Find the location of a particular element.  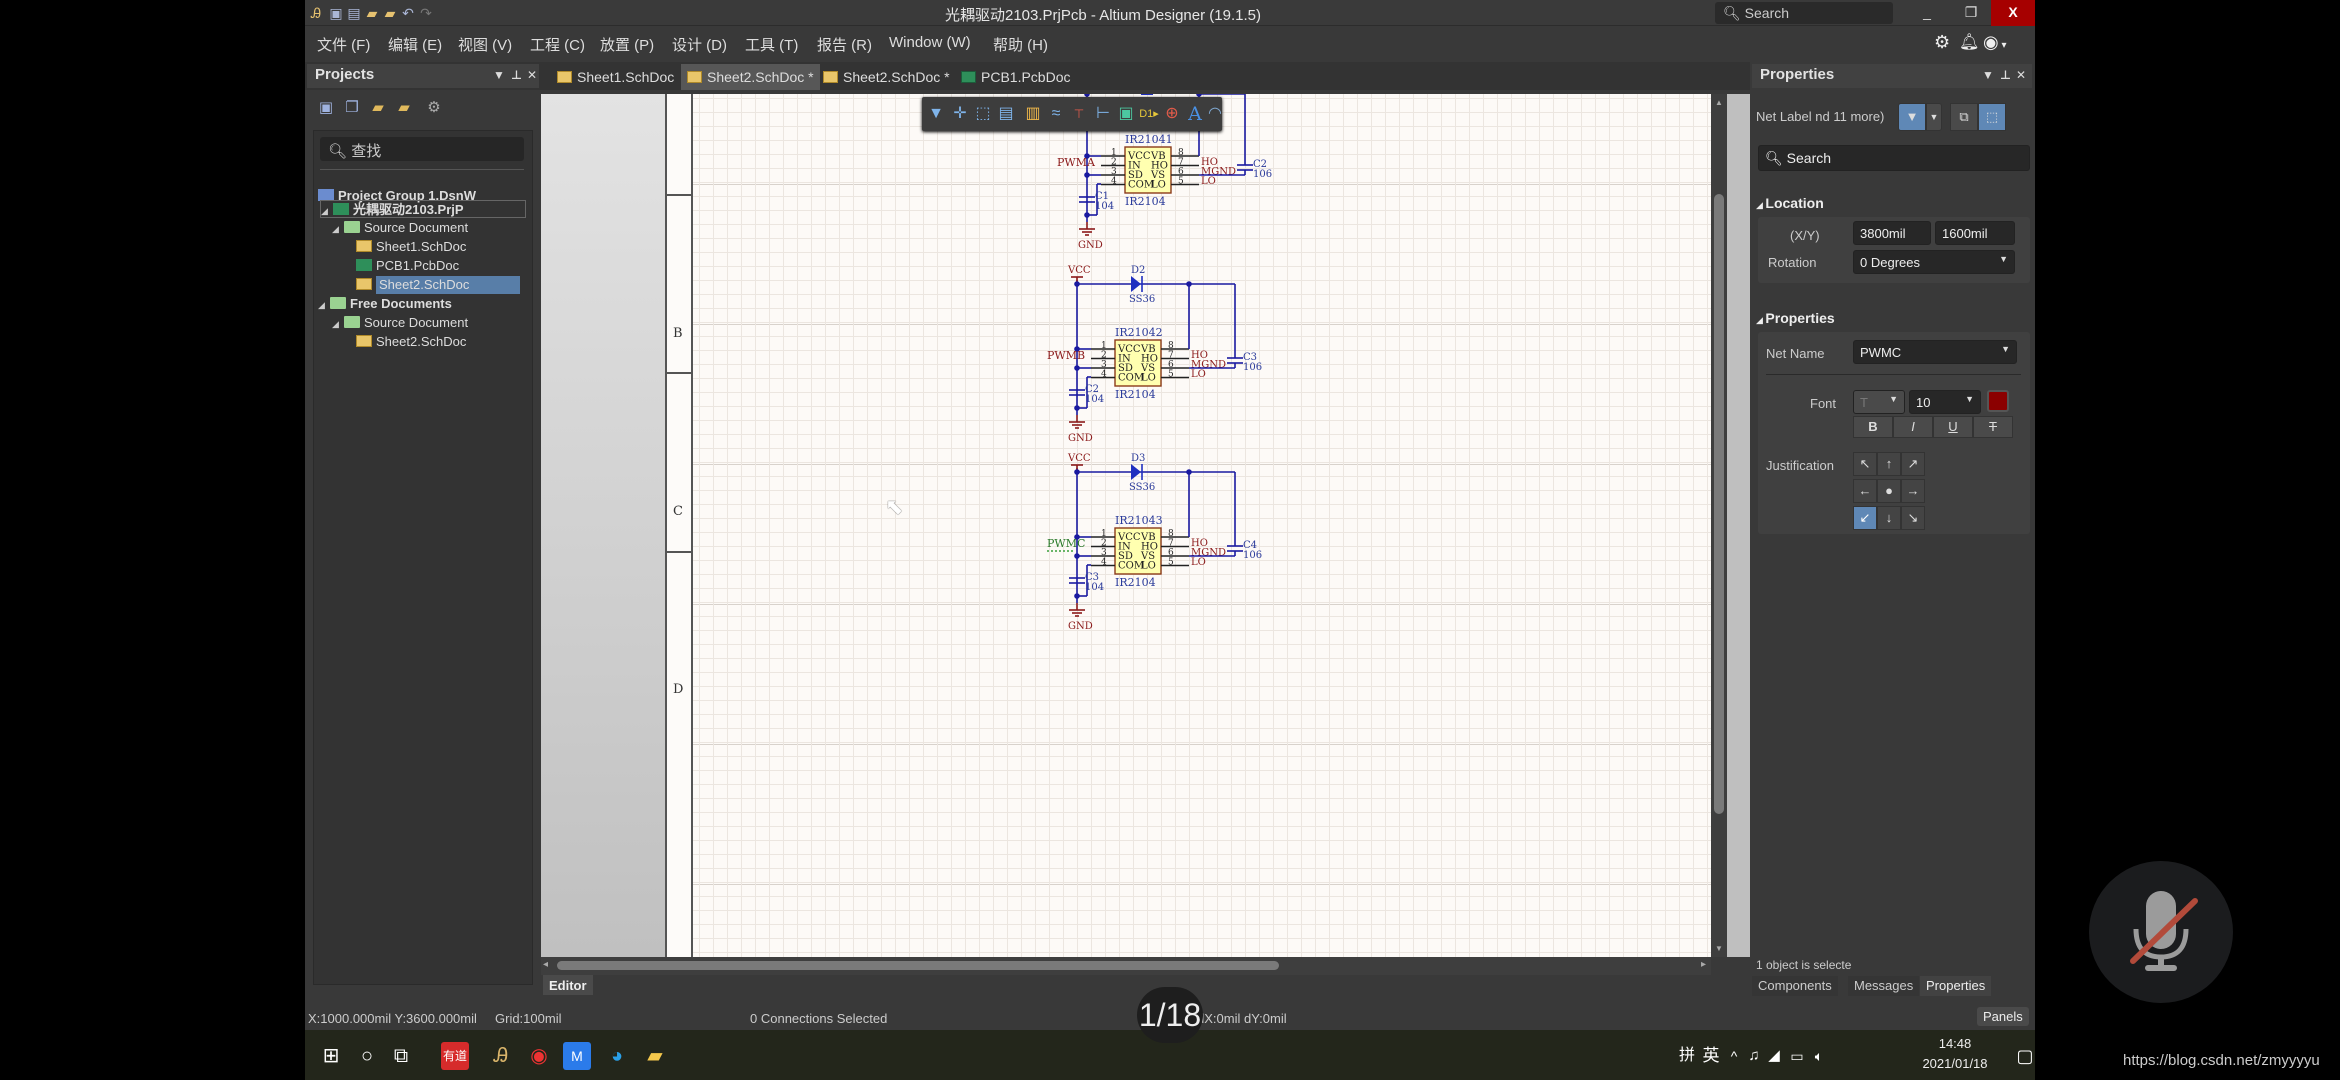

justify-center-right-icon: → is located at coordinates (1913, 491).